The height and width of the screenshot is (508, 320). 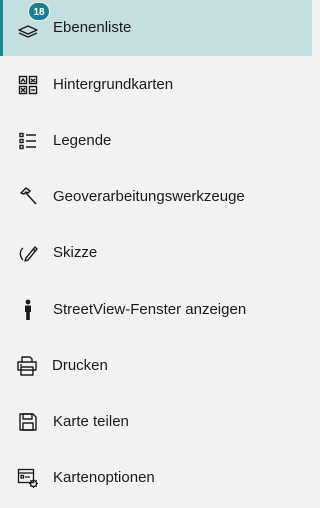 I want to click on save-disk-icon, so click(x=28, y=422).